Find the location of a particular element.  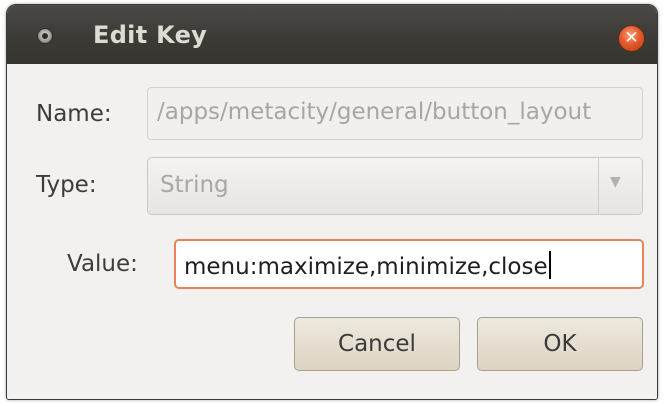

name-label: Name: is located at coordinates (74, 114).